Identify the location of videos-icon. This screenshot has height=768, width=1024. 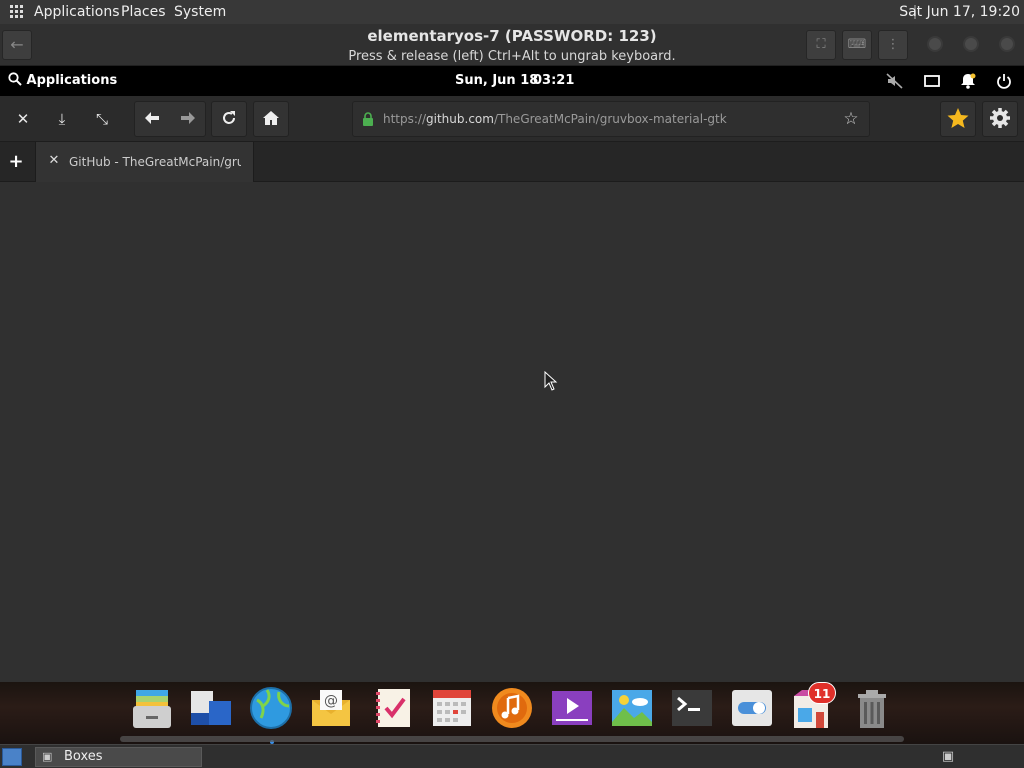
(572, 708).